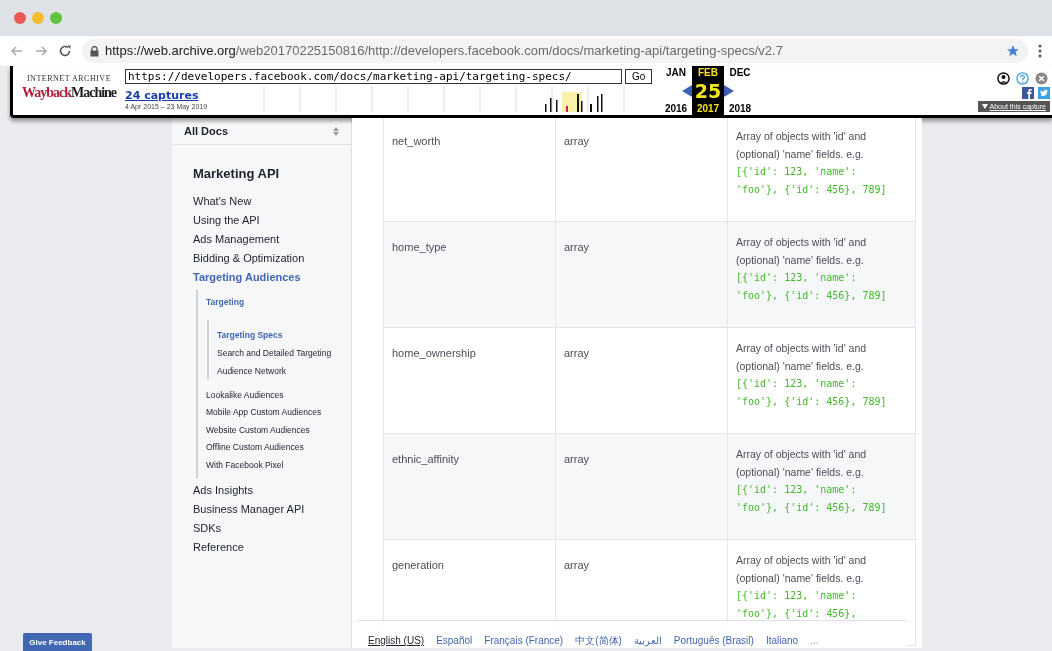 This screenshot has width=1052, height=651. I want to click on field-name: home_ownership, so click(434, 353).